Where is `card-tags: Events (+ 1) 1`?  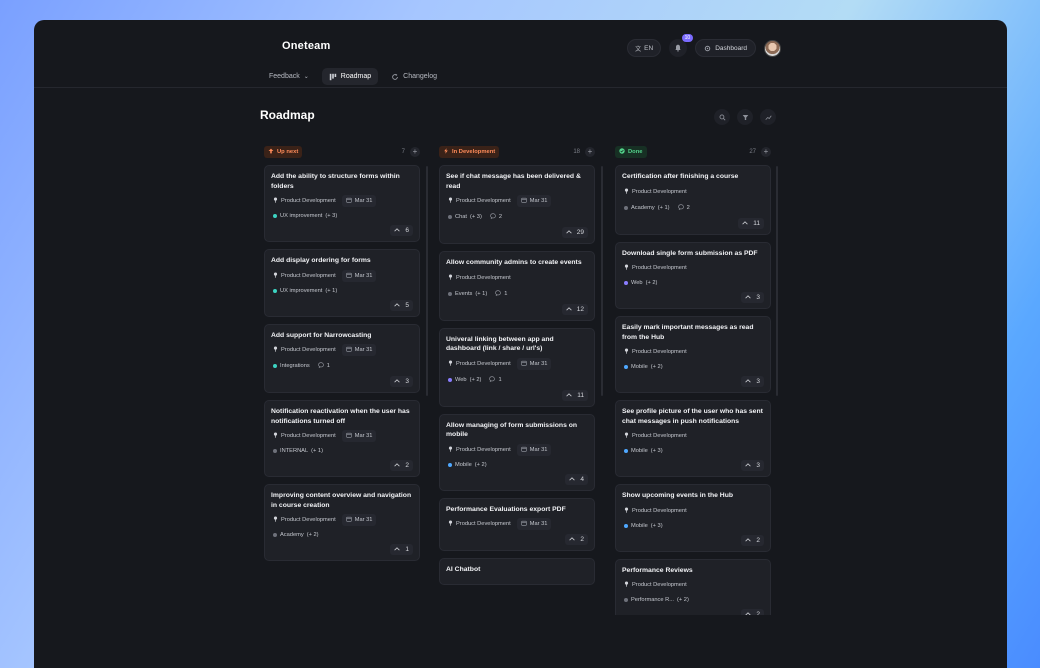
card-tags: Events (+ 1) 1 is located at coordinates (517, 294).